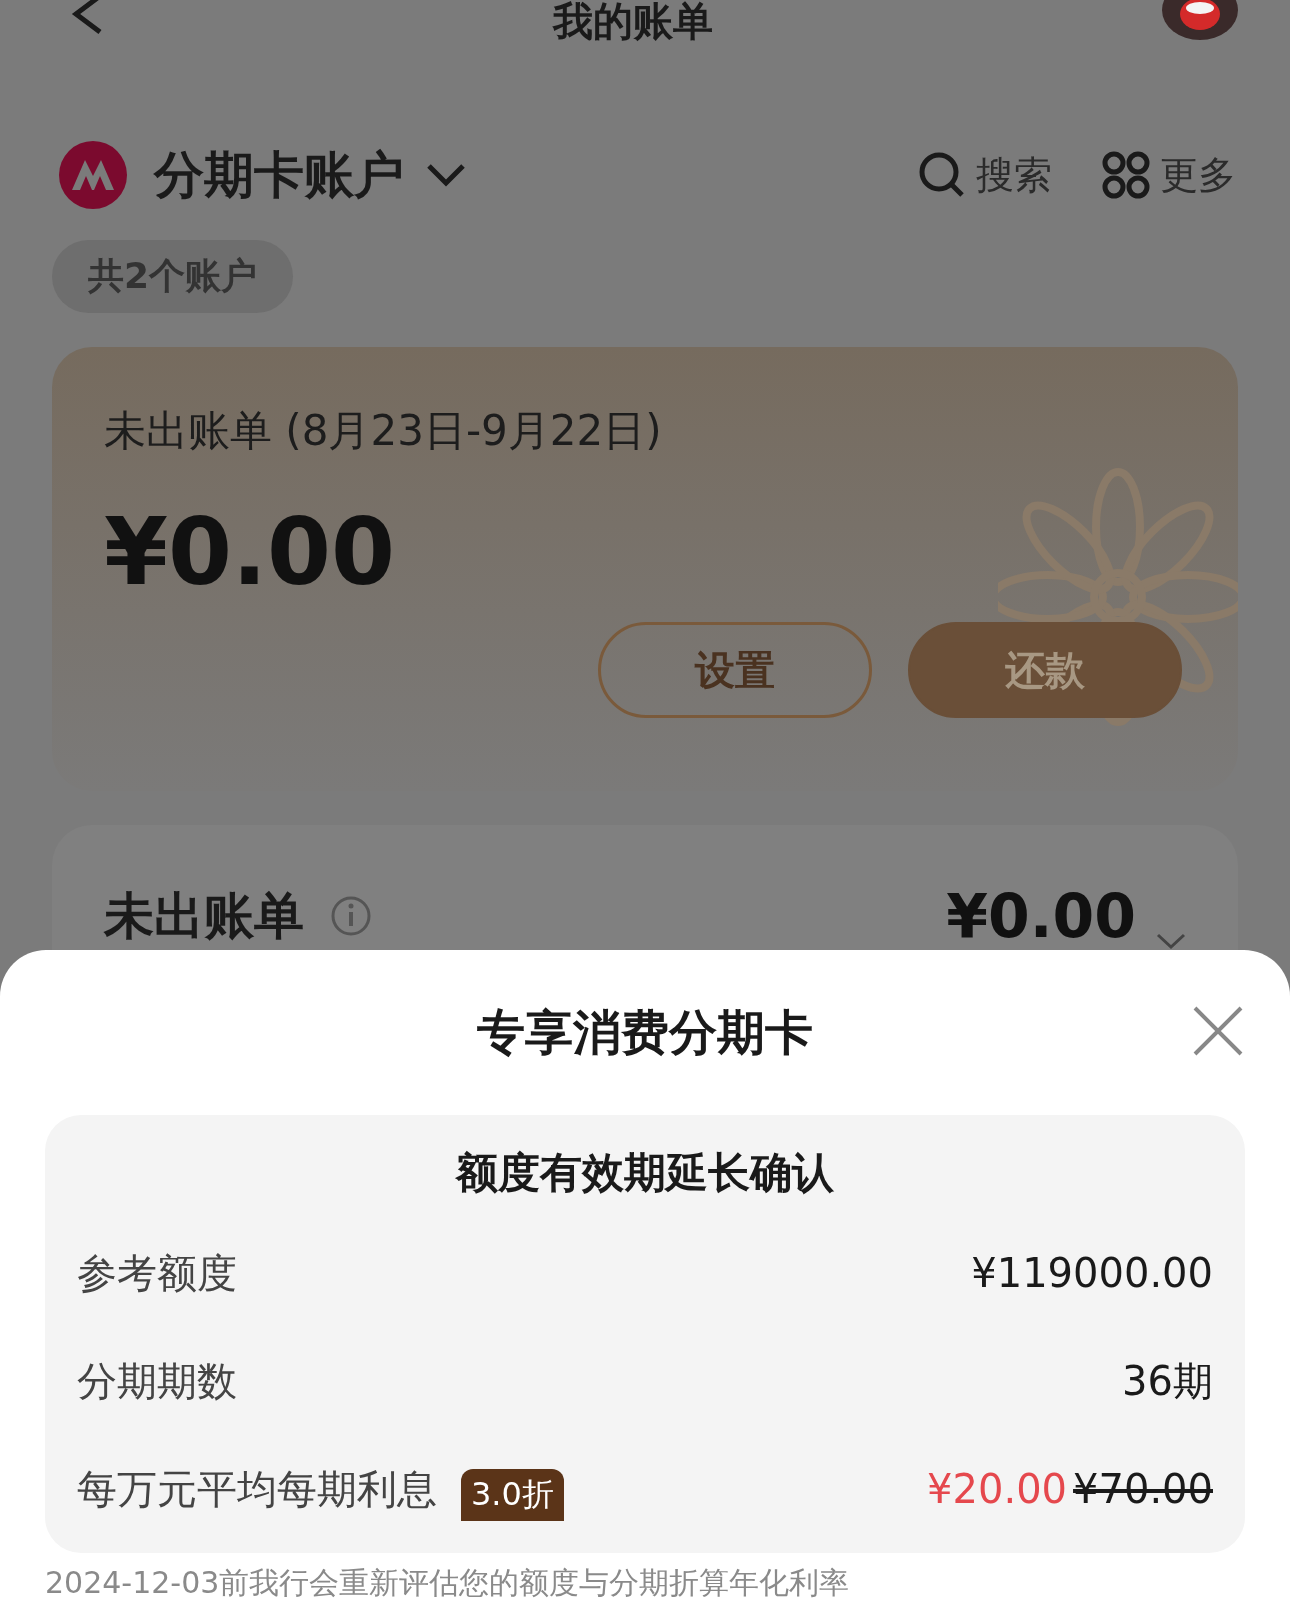  Describe the element at coordinates (1126, 175) in the screenshot. I see `grid-icon` at that location.